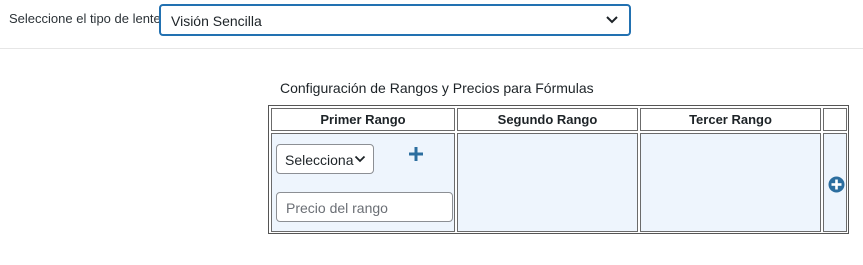  Describe the element at coordinates (337, 208) in the screenshot. I see `range-price-placeholder: Precio del rango` at that location.